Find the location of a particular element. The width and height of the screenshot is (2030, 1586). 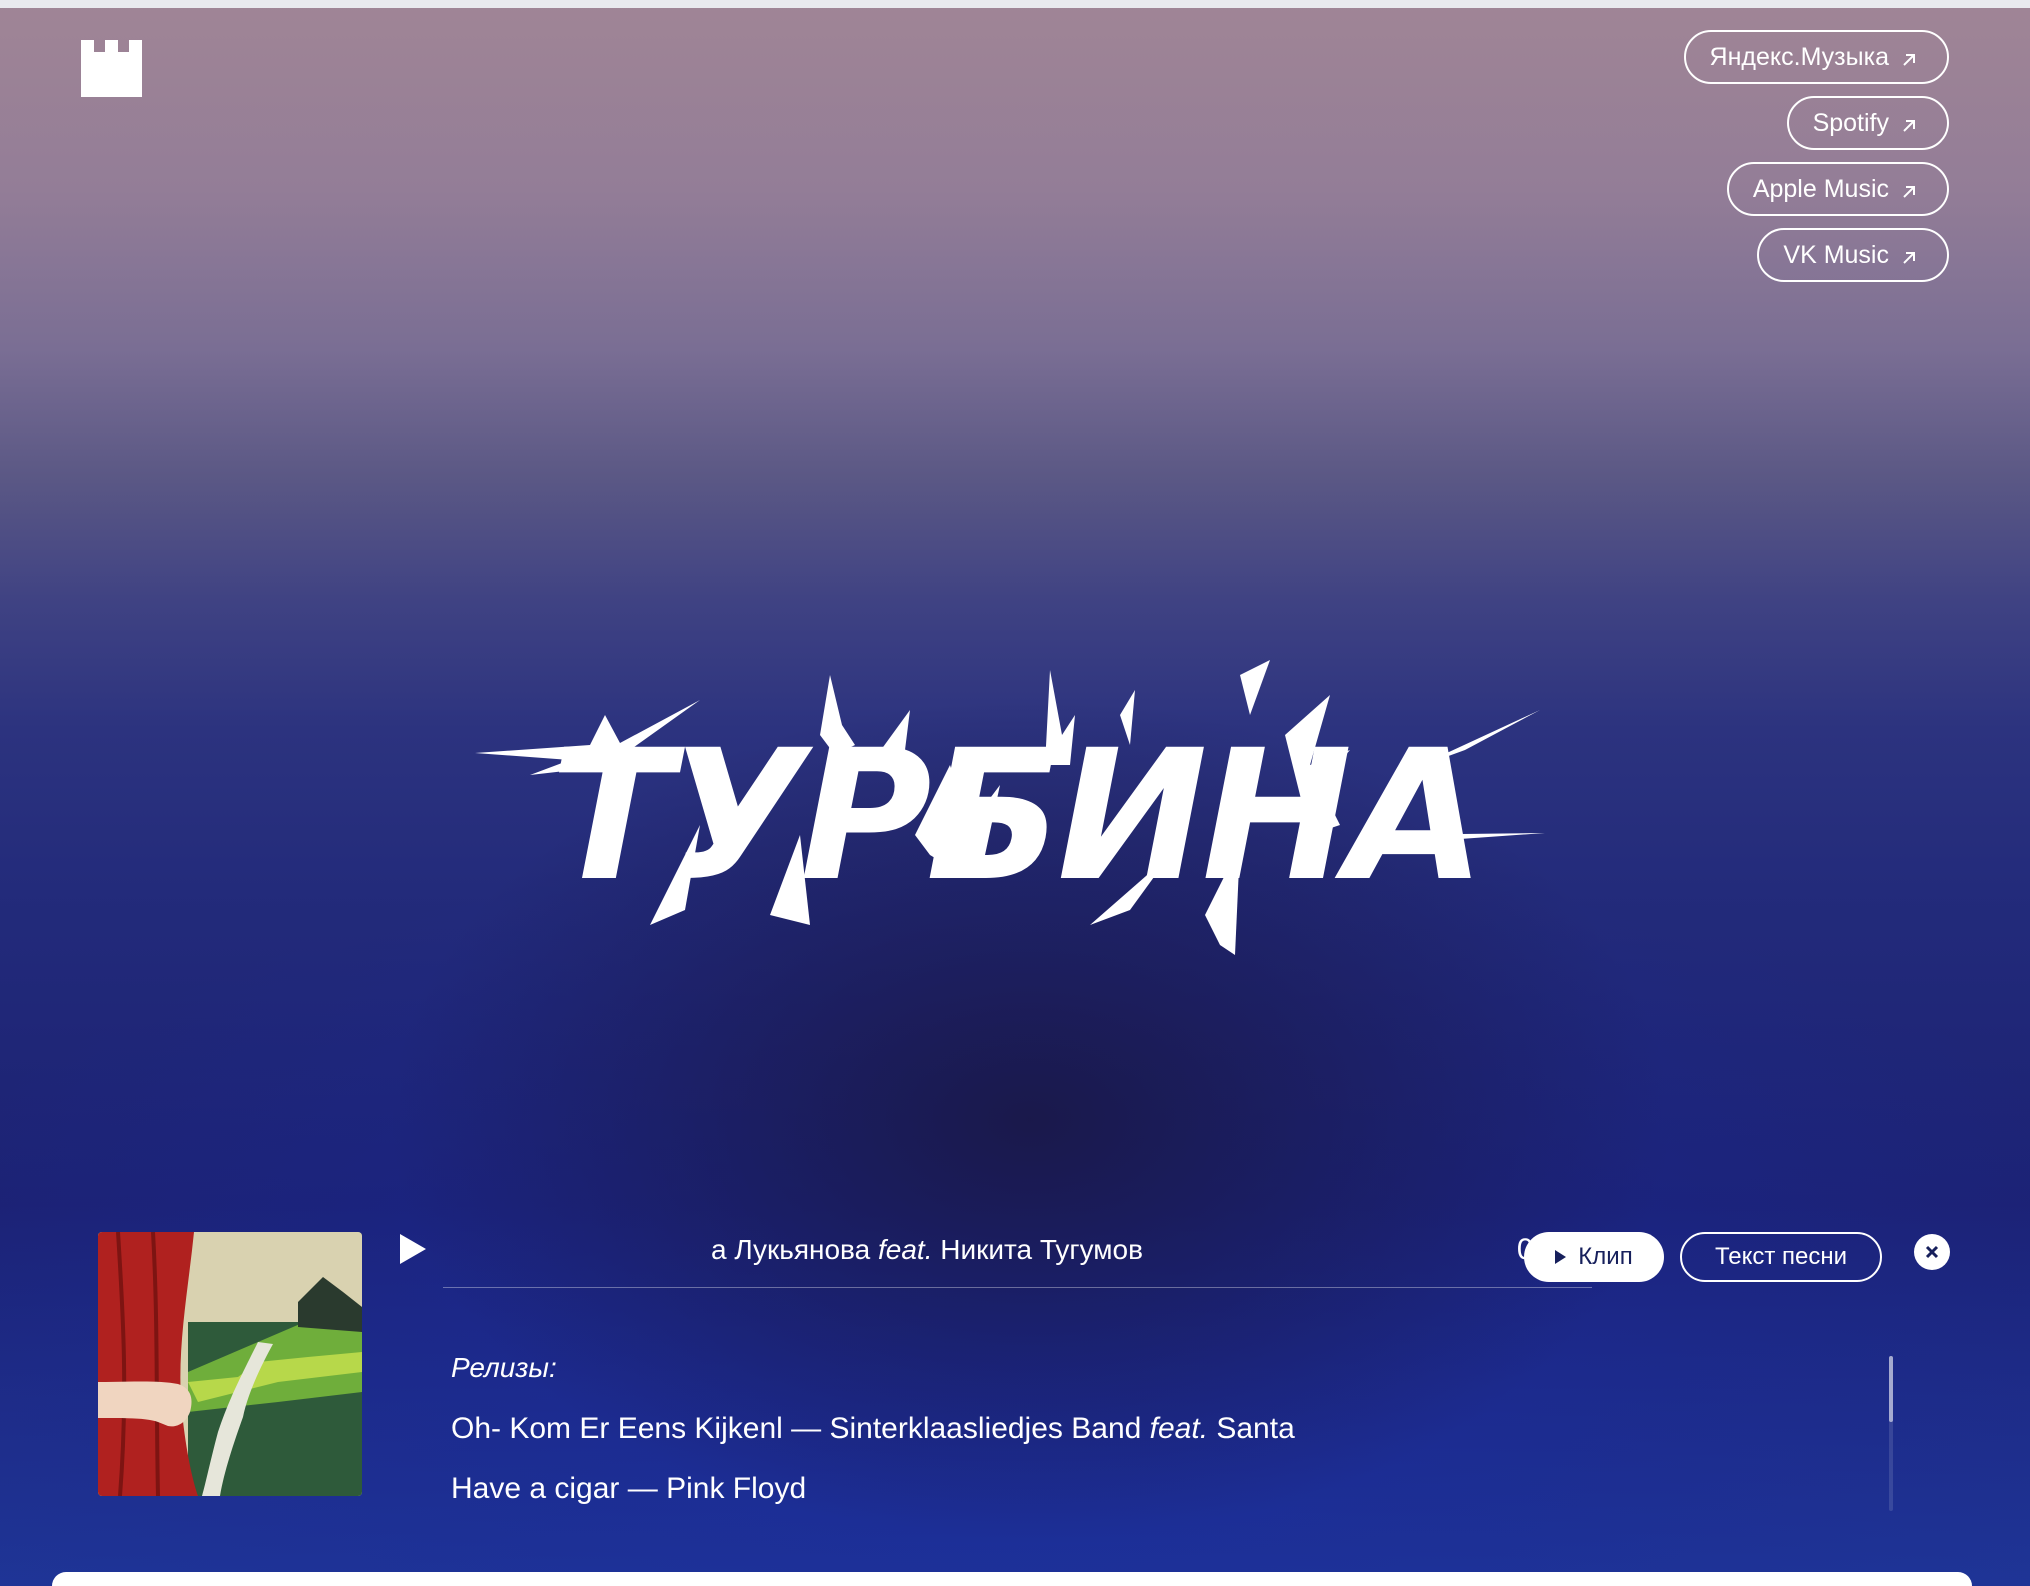

vk-music-link: VK Music is located at coordinates (1853, 255).